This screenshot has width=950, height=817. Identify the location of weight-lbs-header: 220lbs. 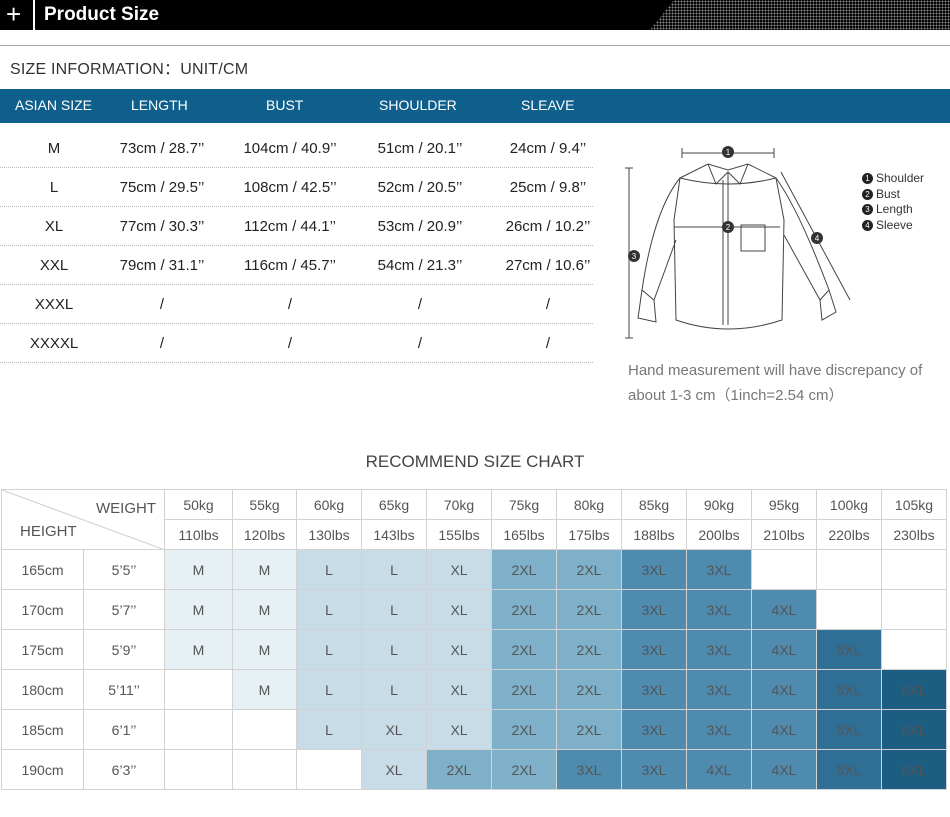
(849, 534).